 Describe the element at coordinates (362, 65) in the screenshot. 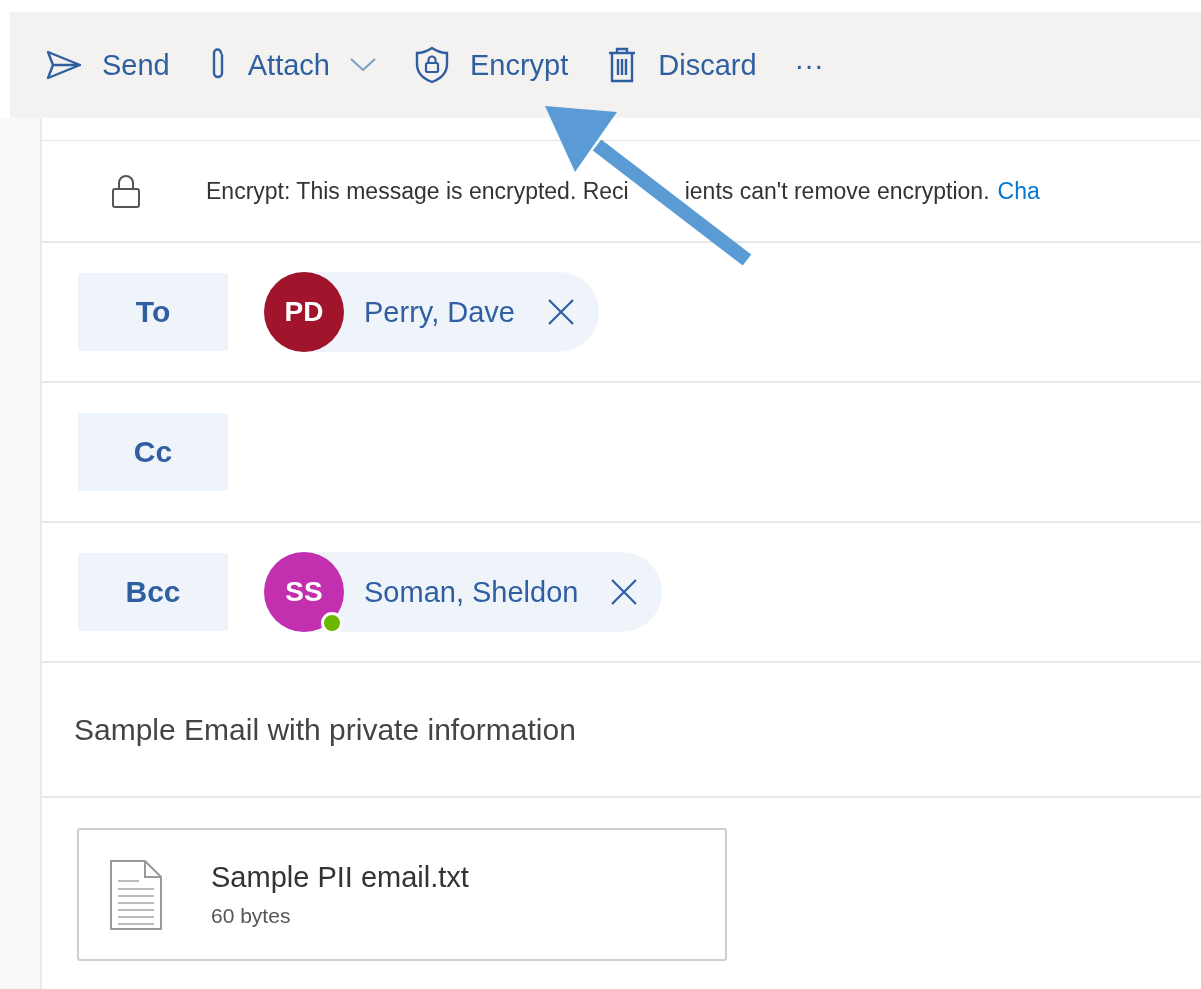

I see `caret-icon` at that location.